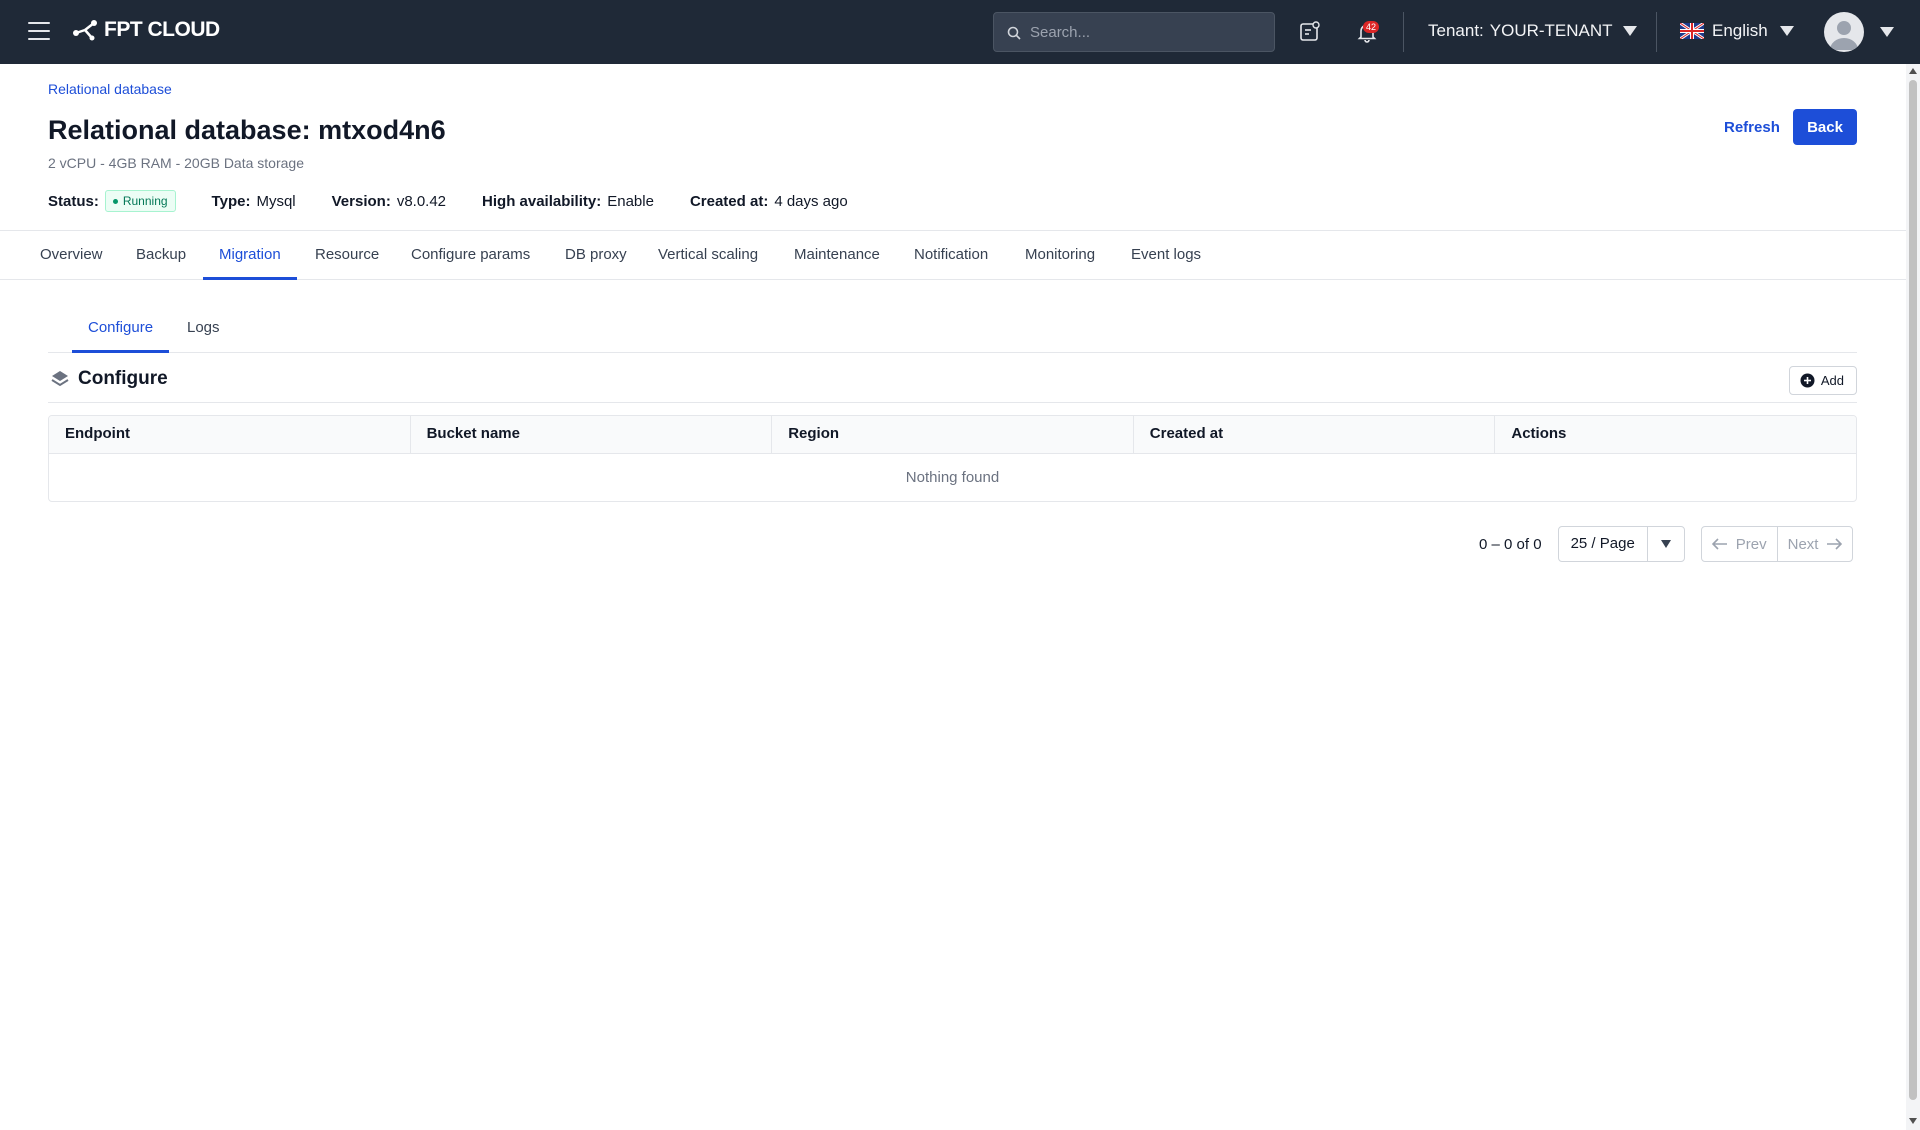 This screenshot has width=1920, height=1130. I want to click on tab-backup: Backup, so click(161, 255).